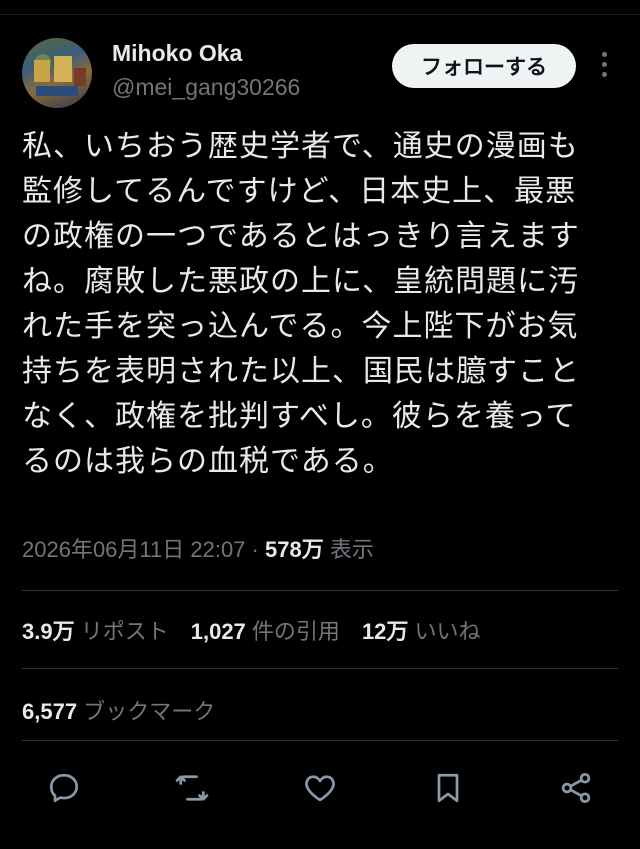 The height and width of the screenshot is (849, 640). Describe the element at coordinates (300, 326) in the screenshot. I see `tweet-line: れた手を突っ込んでる。今上陛下がお気` at that location.